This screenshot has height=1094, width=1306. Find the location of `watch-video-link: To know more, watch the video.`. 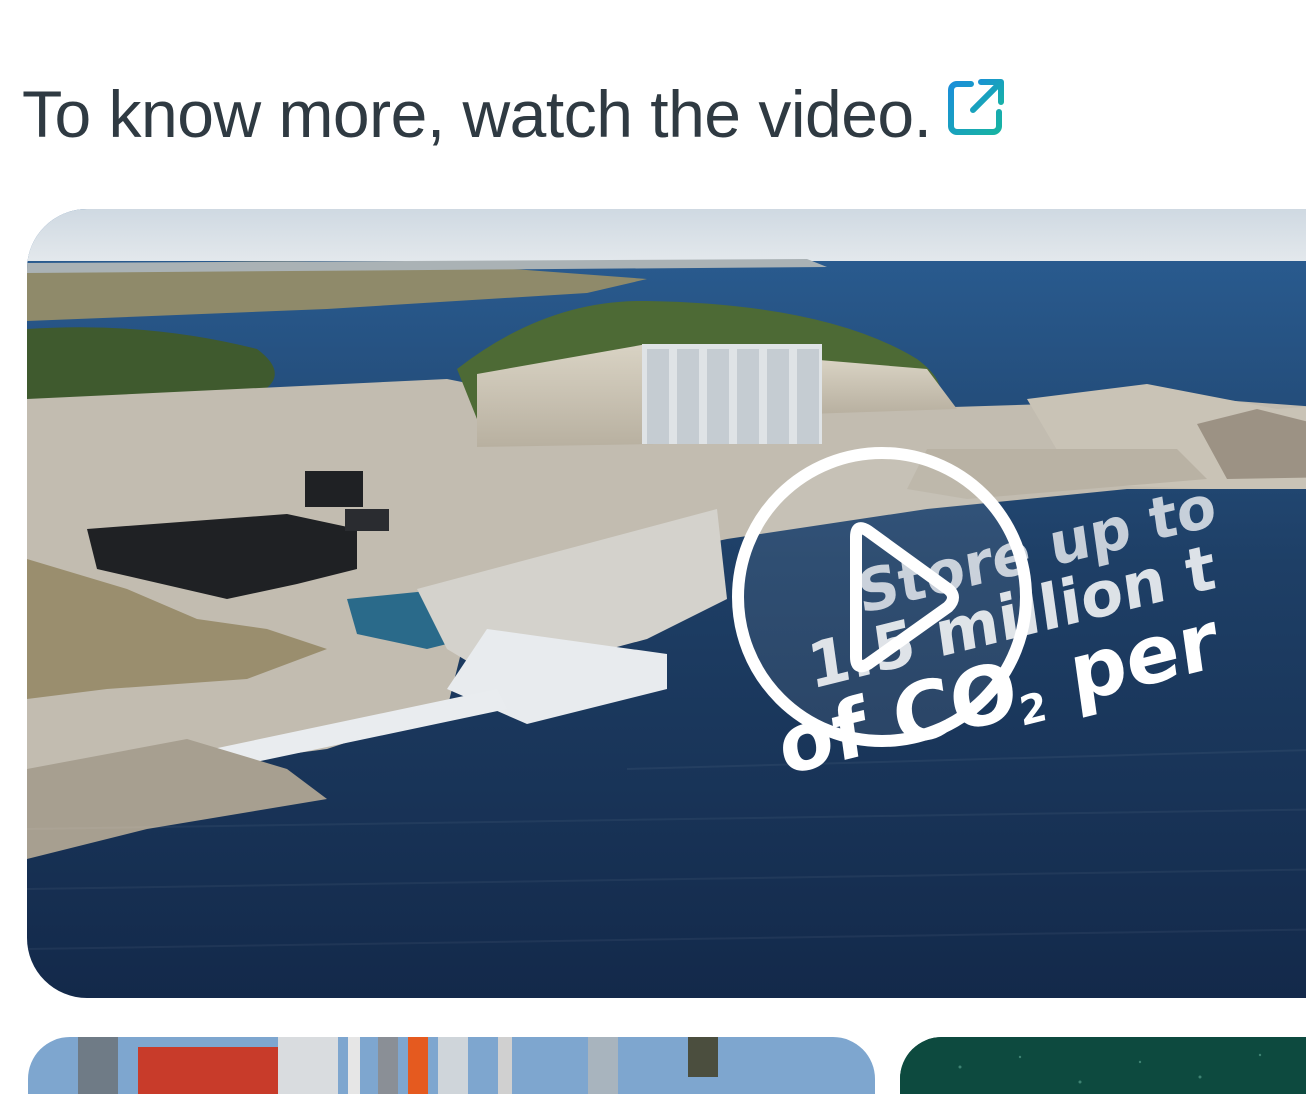

watch-video-link: To know more, watch the video. is located at coordinates (514, 114).